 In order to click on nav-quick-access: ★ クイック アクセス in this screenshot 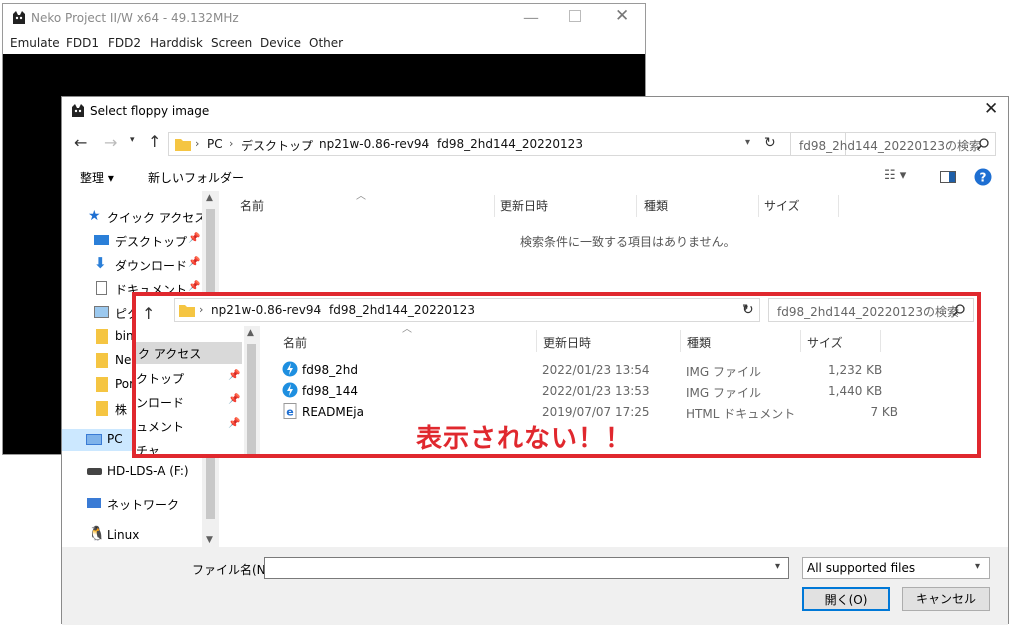, I will do `click(134, 217)`.